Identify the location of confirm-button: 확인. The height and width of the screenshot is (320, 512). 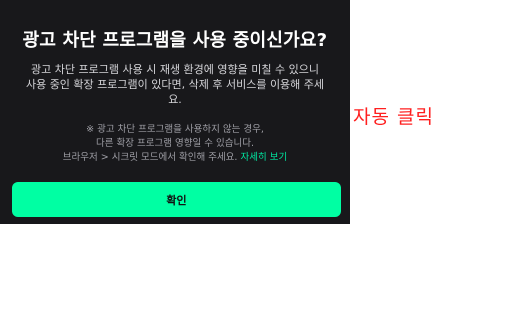
(176, 199).